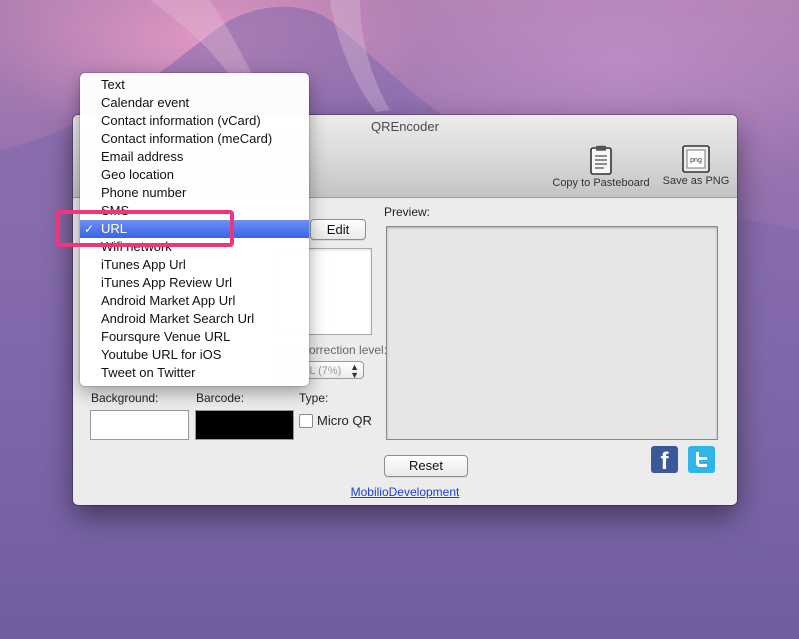 This screenshot has height=639, width=799. I want to click on menu-item-android-market-app-url: Android Market App Url, so click(194, 301).